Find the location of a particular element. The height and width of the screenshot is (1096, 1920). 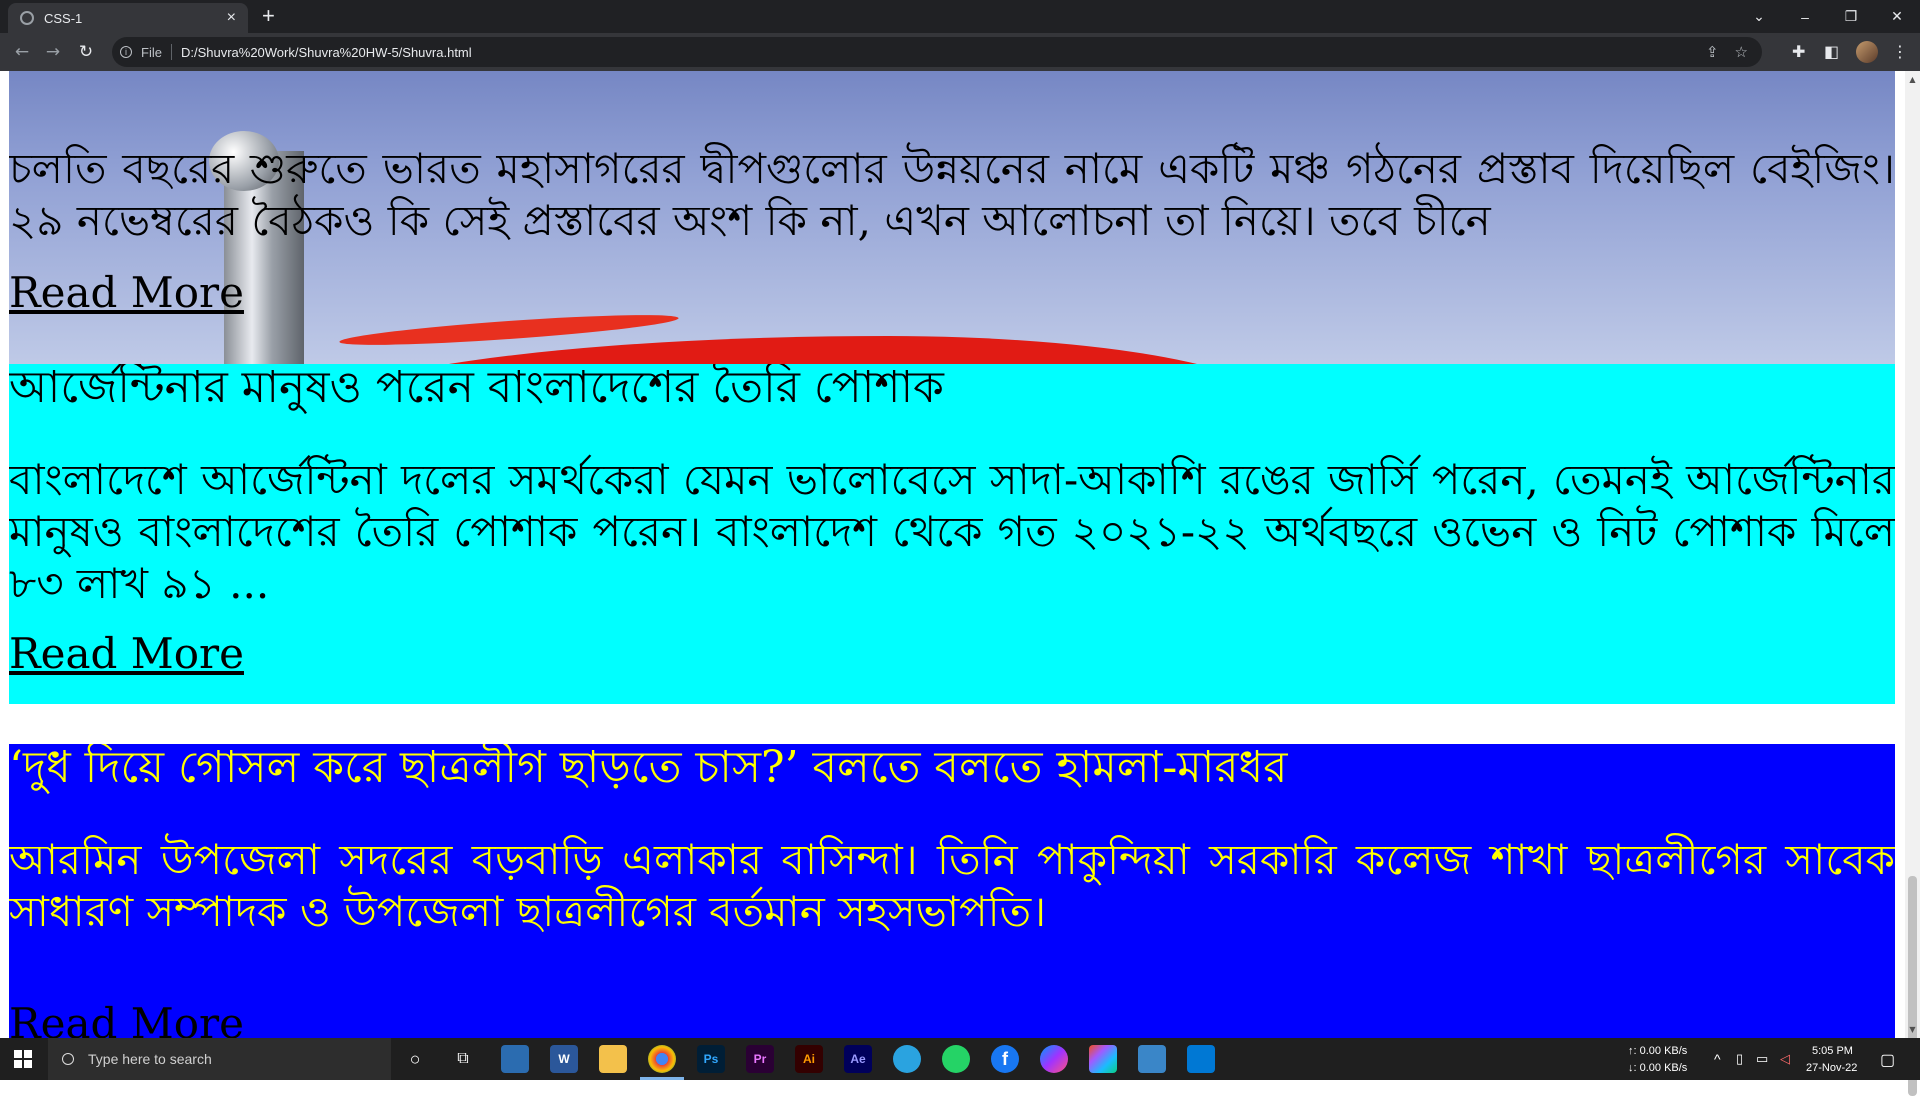

clock-date: 27-Nov-22 is located at coordinates (1831, 1068).